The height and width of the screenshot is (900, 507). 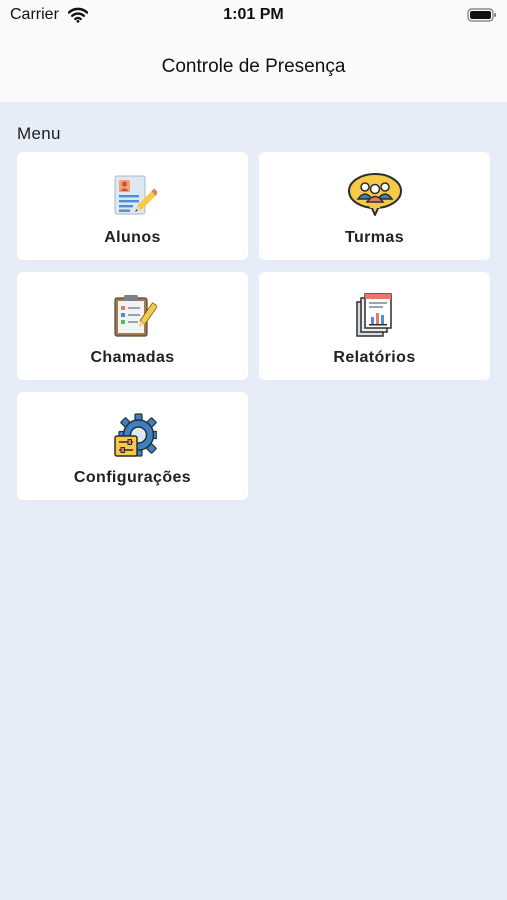 I want to click on menu-card-label: Configurações, so click(x=132, y=477).